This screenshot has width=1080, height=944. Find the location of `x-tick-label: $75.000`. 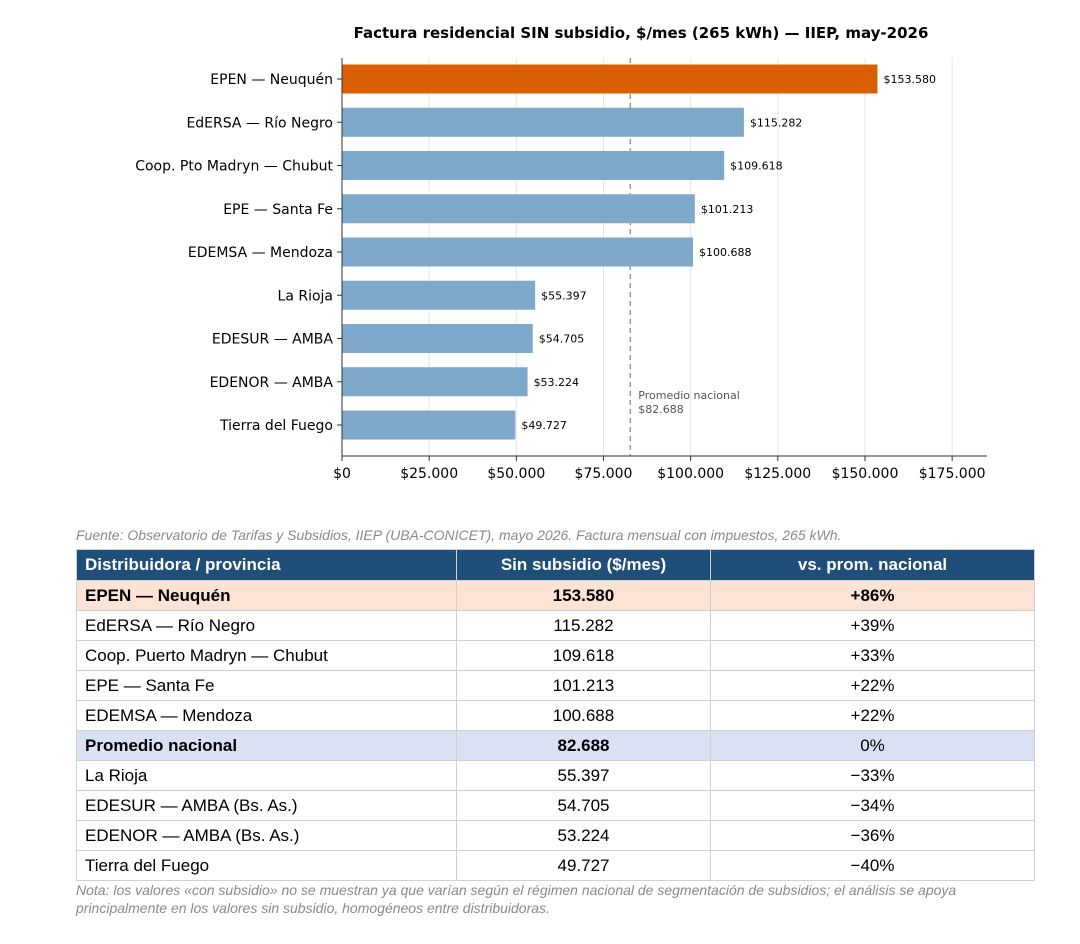

x-tick-label: $75.000 is located at coordinates (604, 474).